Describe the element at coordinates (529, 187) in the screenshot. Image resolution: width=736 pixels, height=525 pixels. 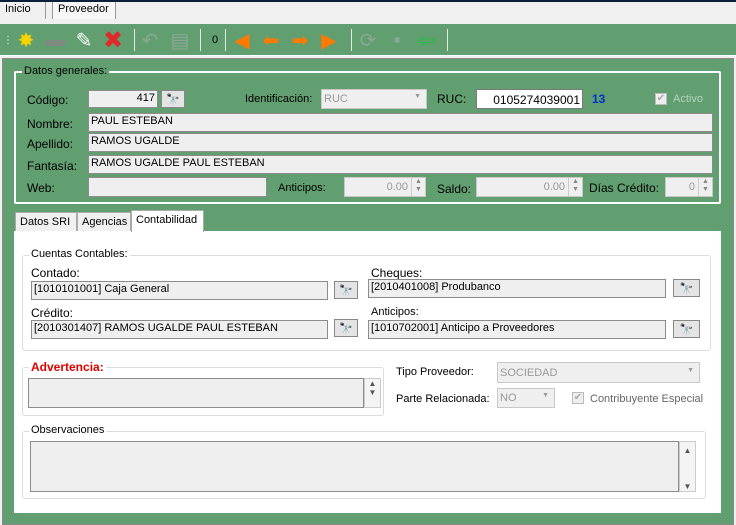
I see `saldo-spinner: 0.00 ▲ ▼` at that location.